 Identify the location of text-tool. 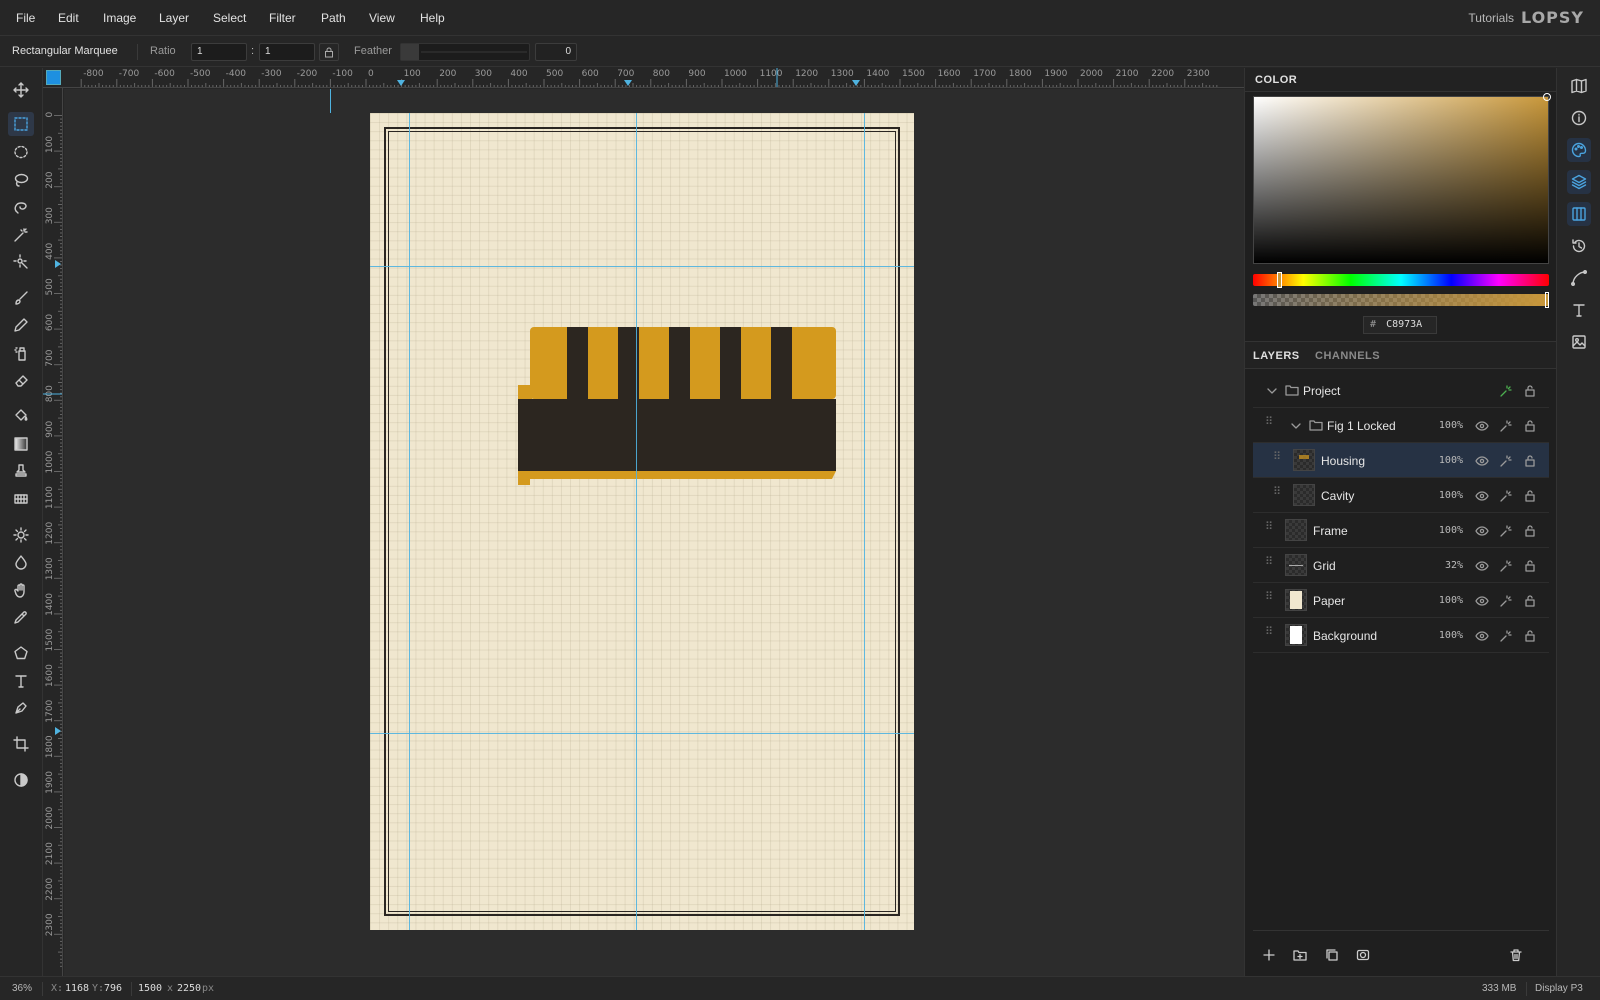
(21, 681).